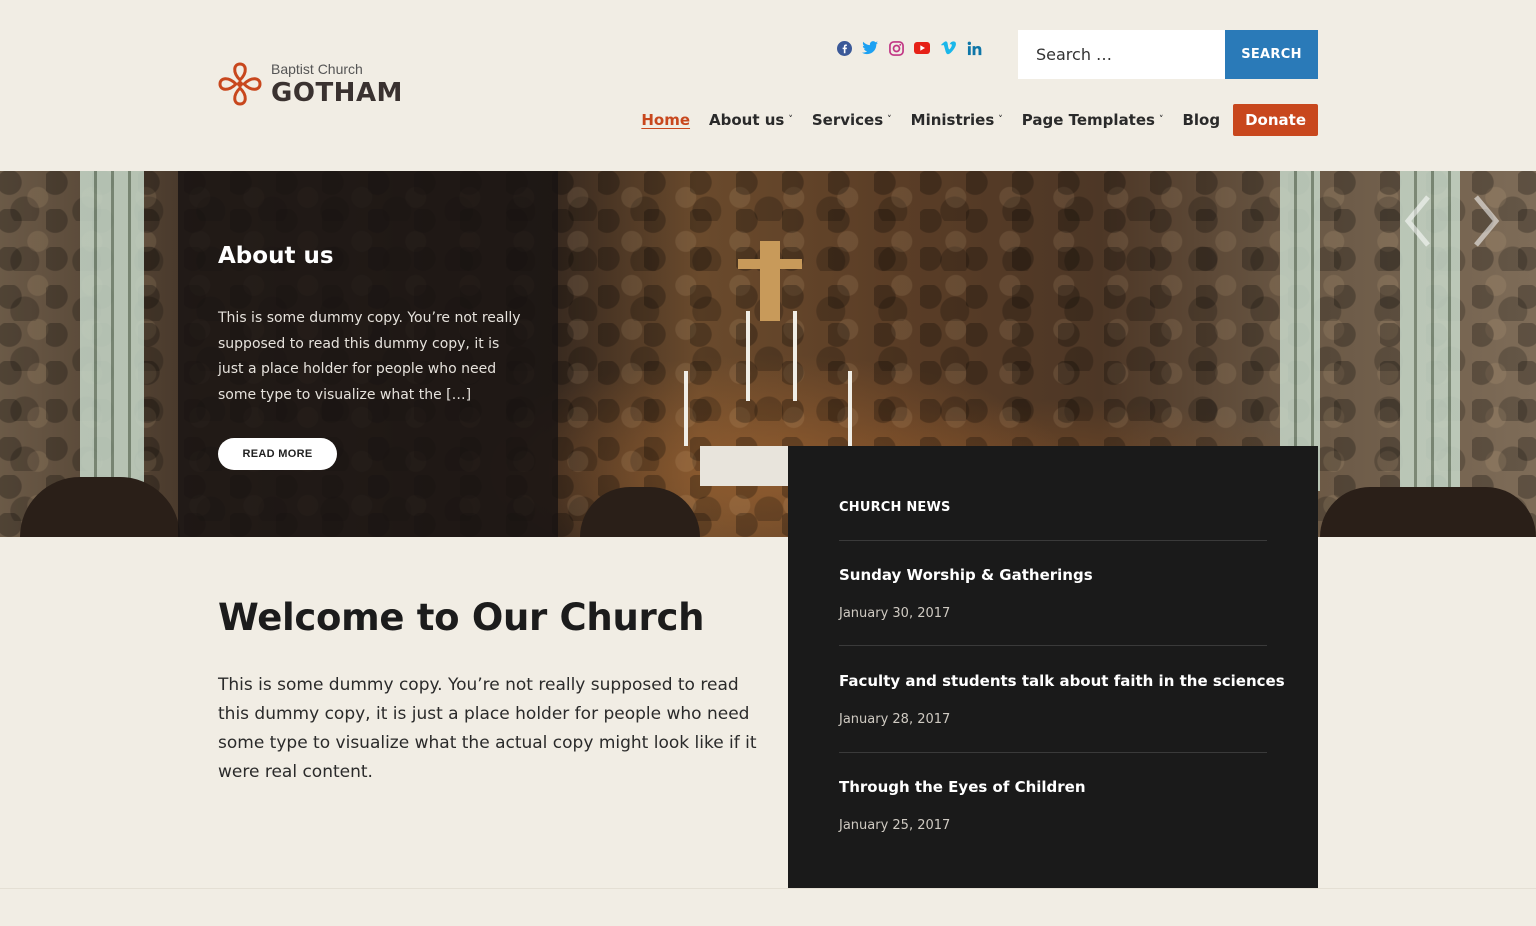 Image resolution: width=1536 pixels, height=926 pixels. Describe the element at coordinates (276, 256) in the screenshot. I see `about-title: About us` at that location.